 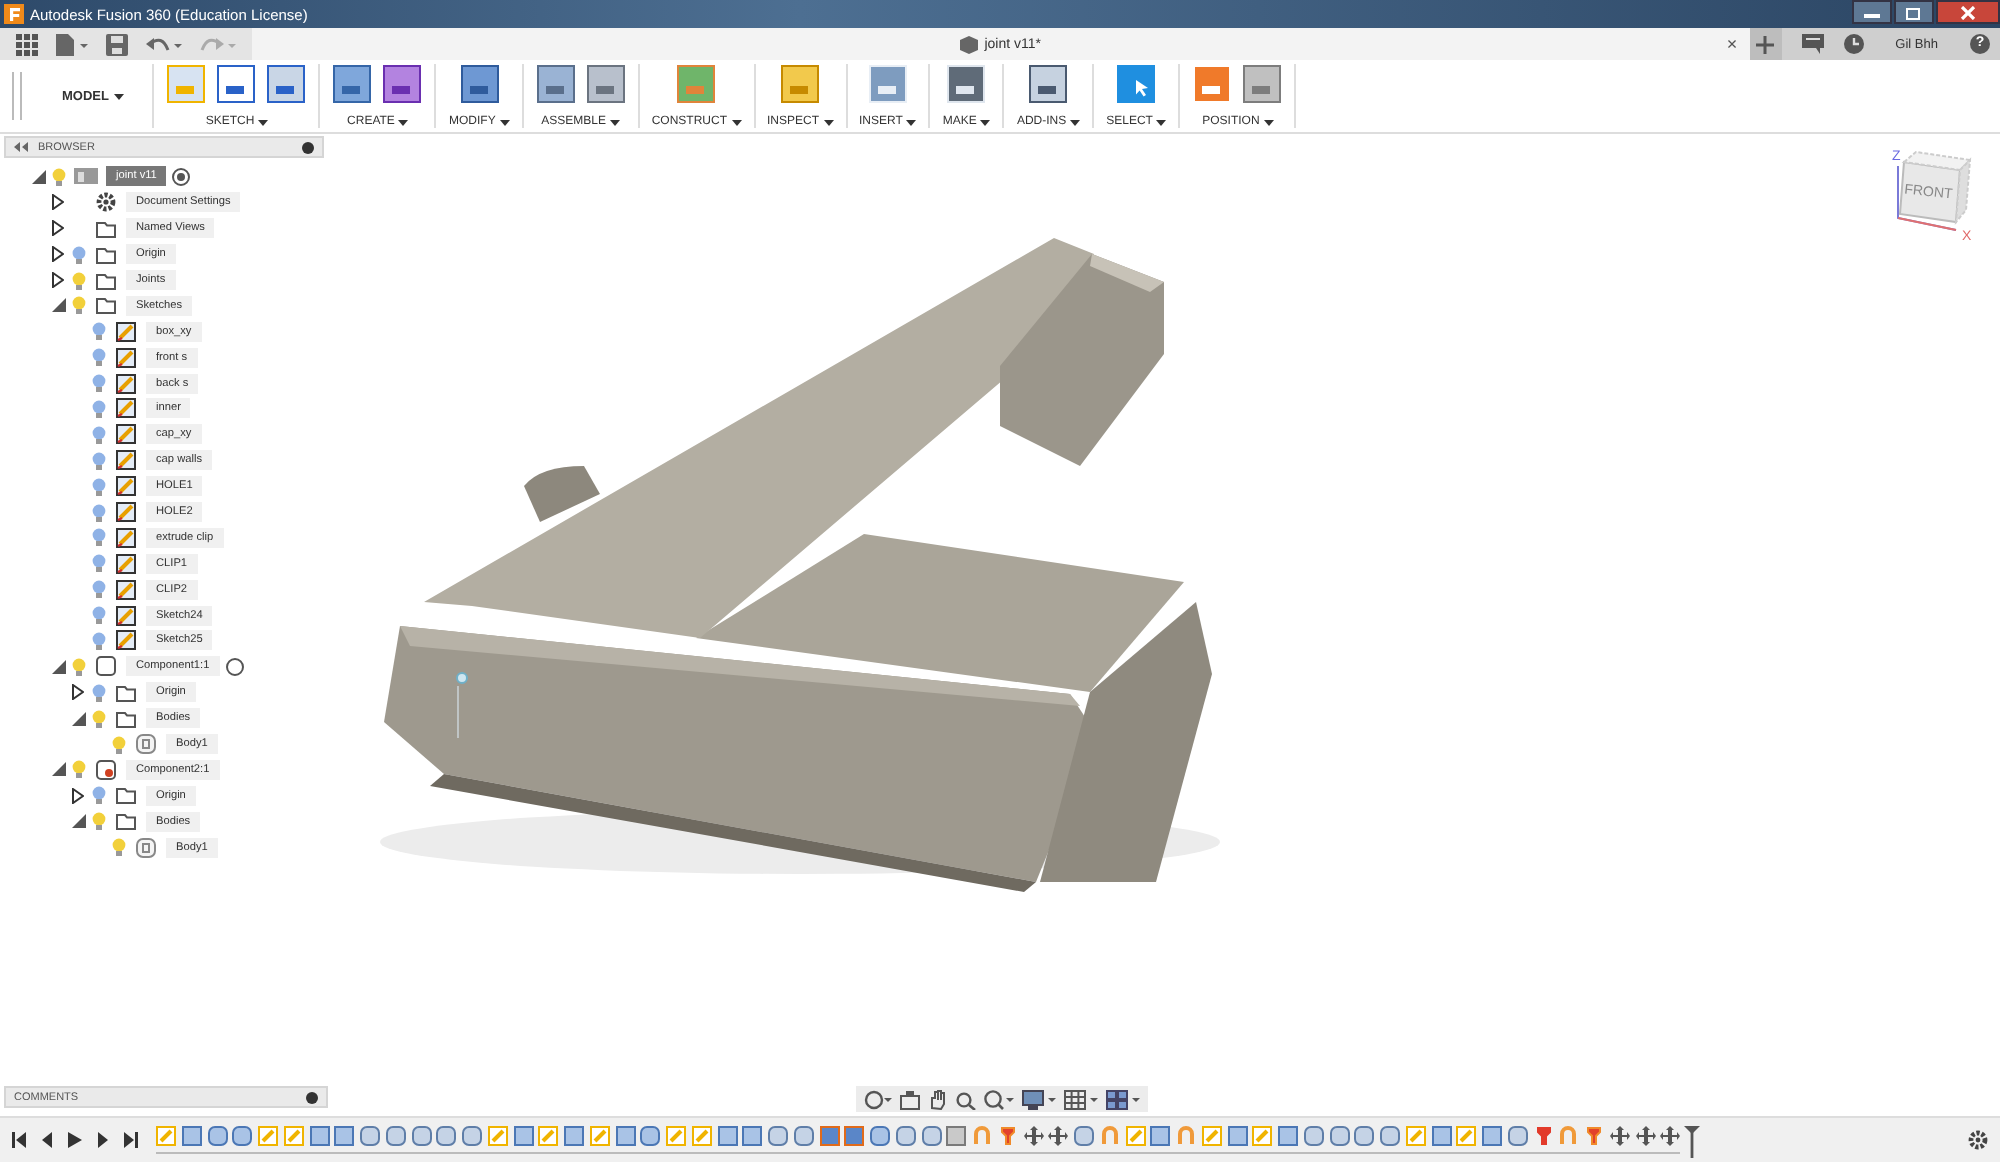 I want to click on step-forward-icon, so click(x=103, y=1140).